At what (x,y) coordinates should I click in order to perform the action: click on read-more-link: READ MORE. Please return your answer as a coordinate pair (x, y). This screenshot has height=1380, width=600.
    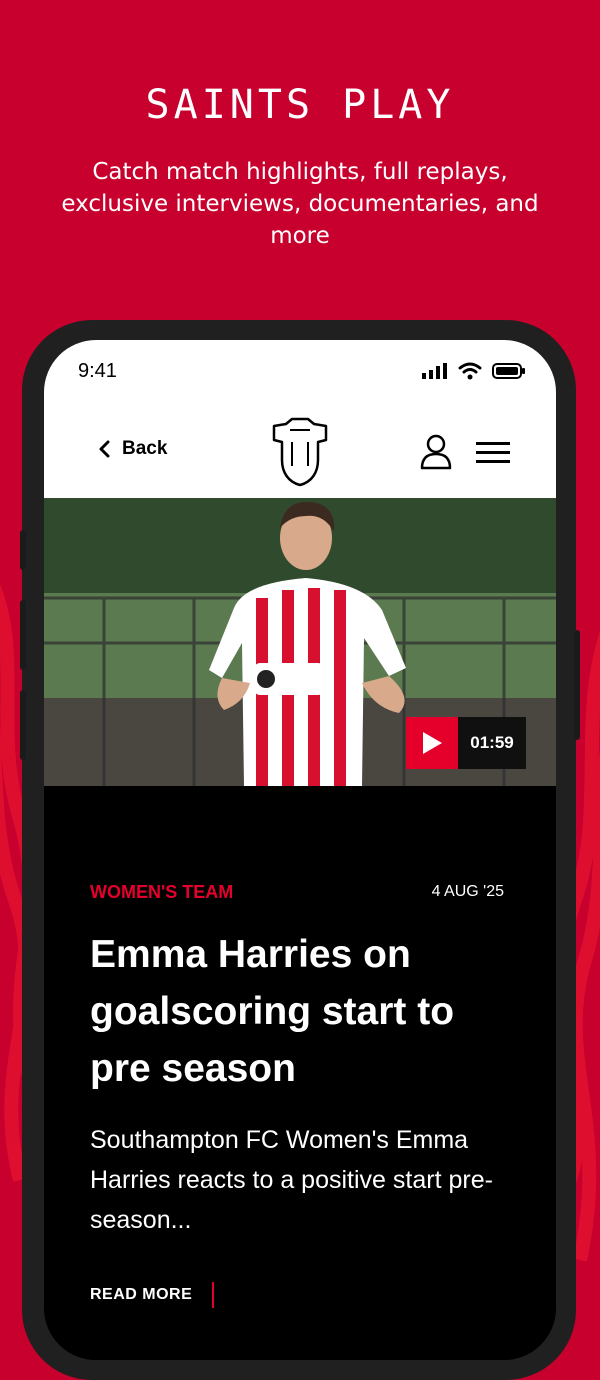
    Looking at the image, I should click on (141, 1295).